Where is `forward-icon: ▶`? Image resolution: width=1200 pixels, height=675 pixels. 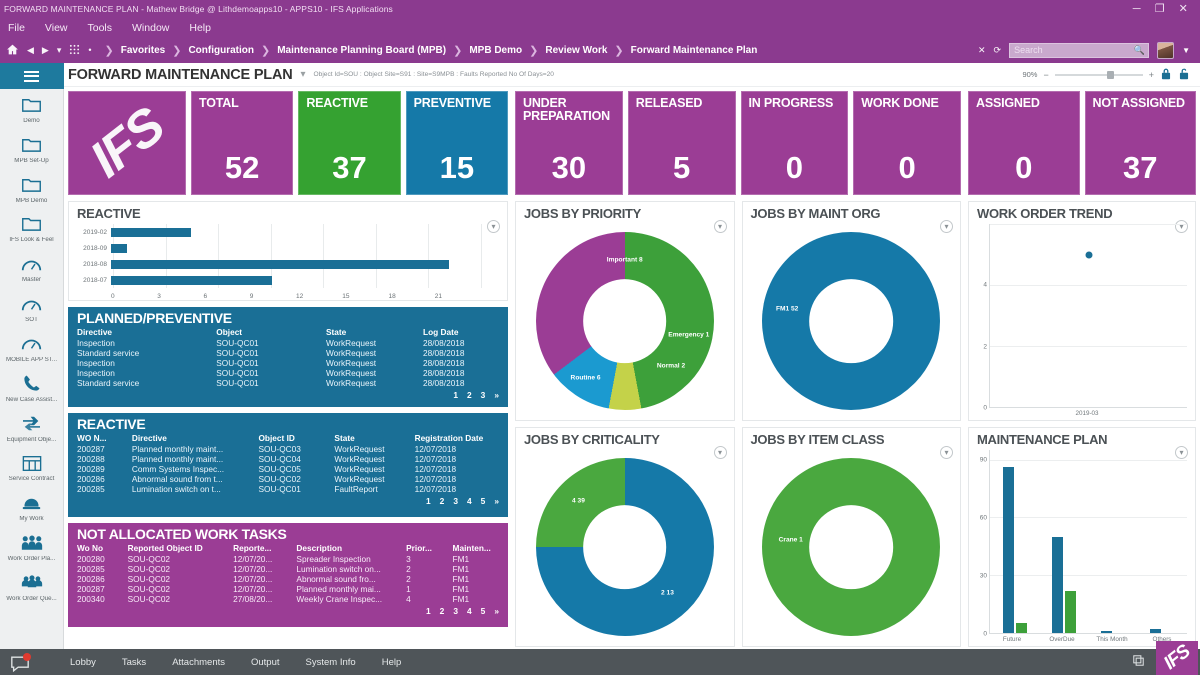 forward-icon: ▶ is located at coordinates (45, 50).